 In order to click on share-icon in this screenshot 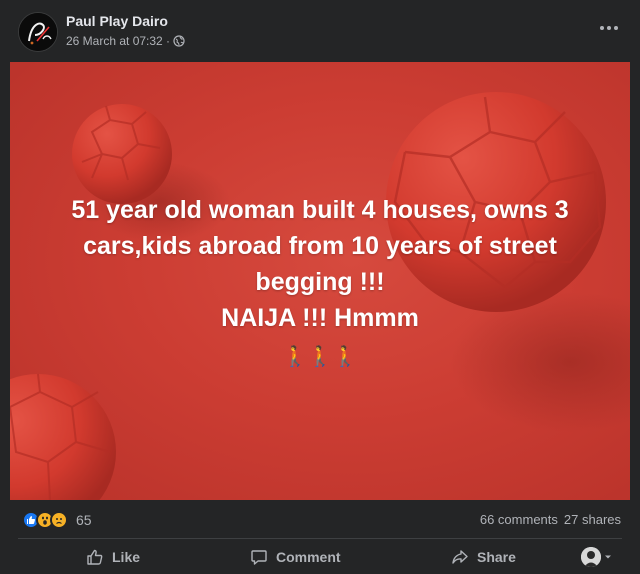, I will do `click(460, 557)`.